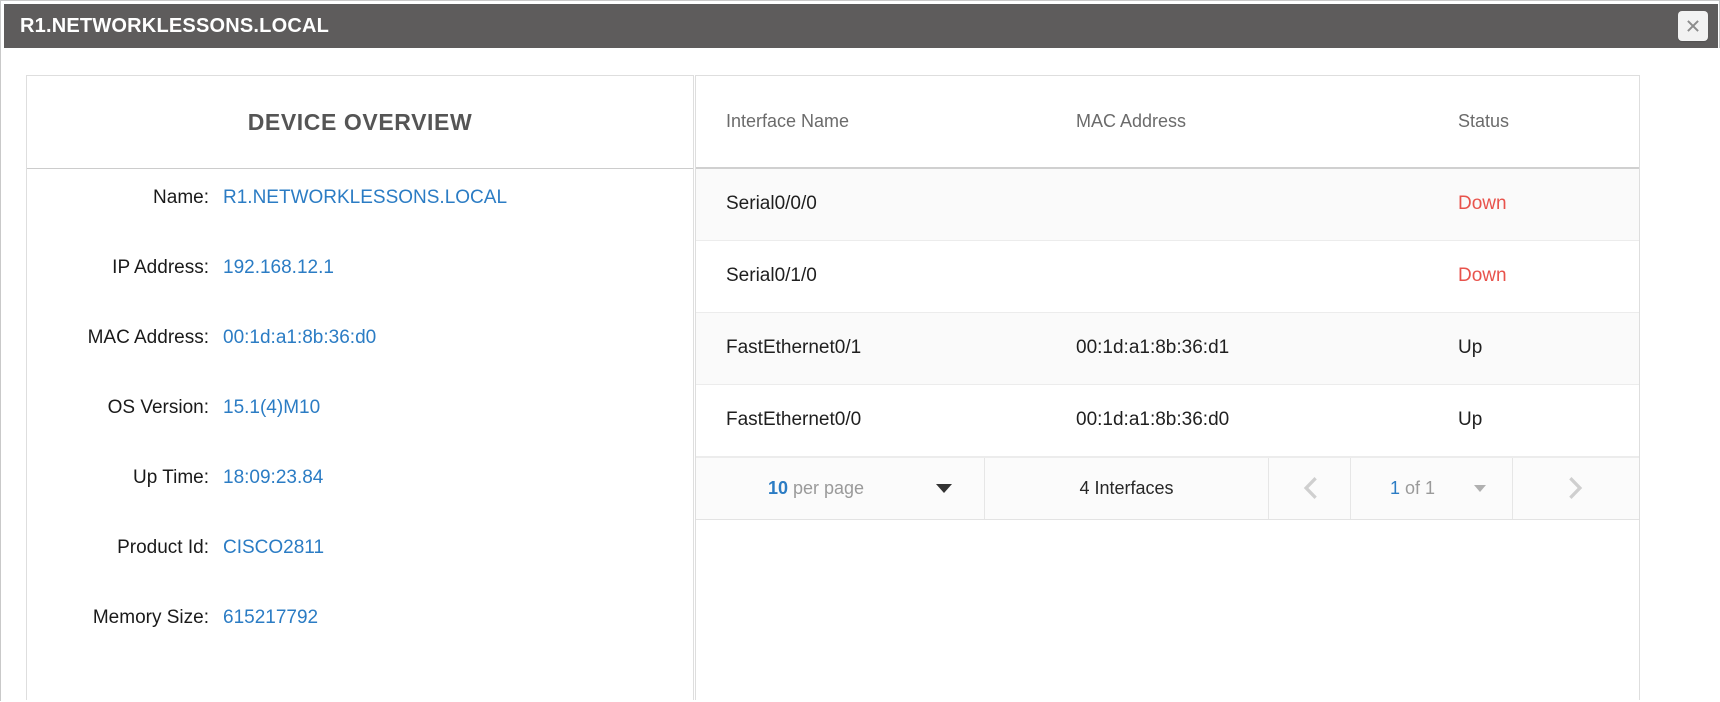 The height and width of the screenshot is (702, 1720). Describe the element at coordinates (163, 547) in the screenshot. I see `field-label-product-id: Product Id:` at that location.